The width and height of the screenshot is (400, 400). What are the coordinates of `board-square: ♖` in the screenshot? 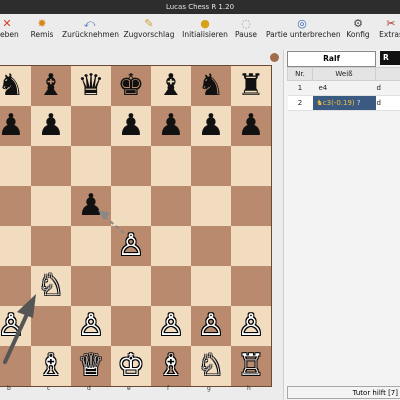 It's located at (251, 366).